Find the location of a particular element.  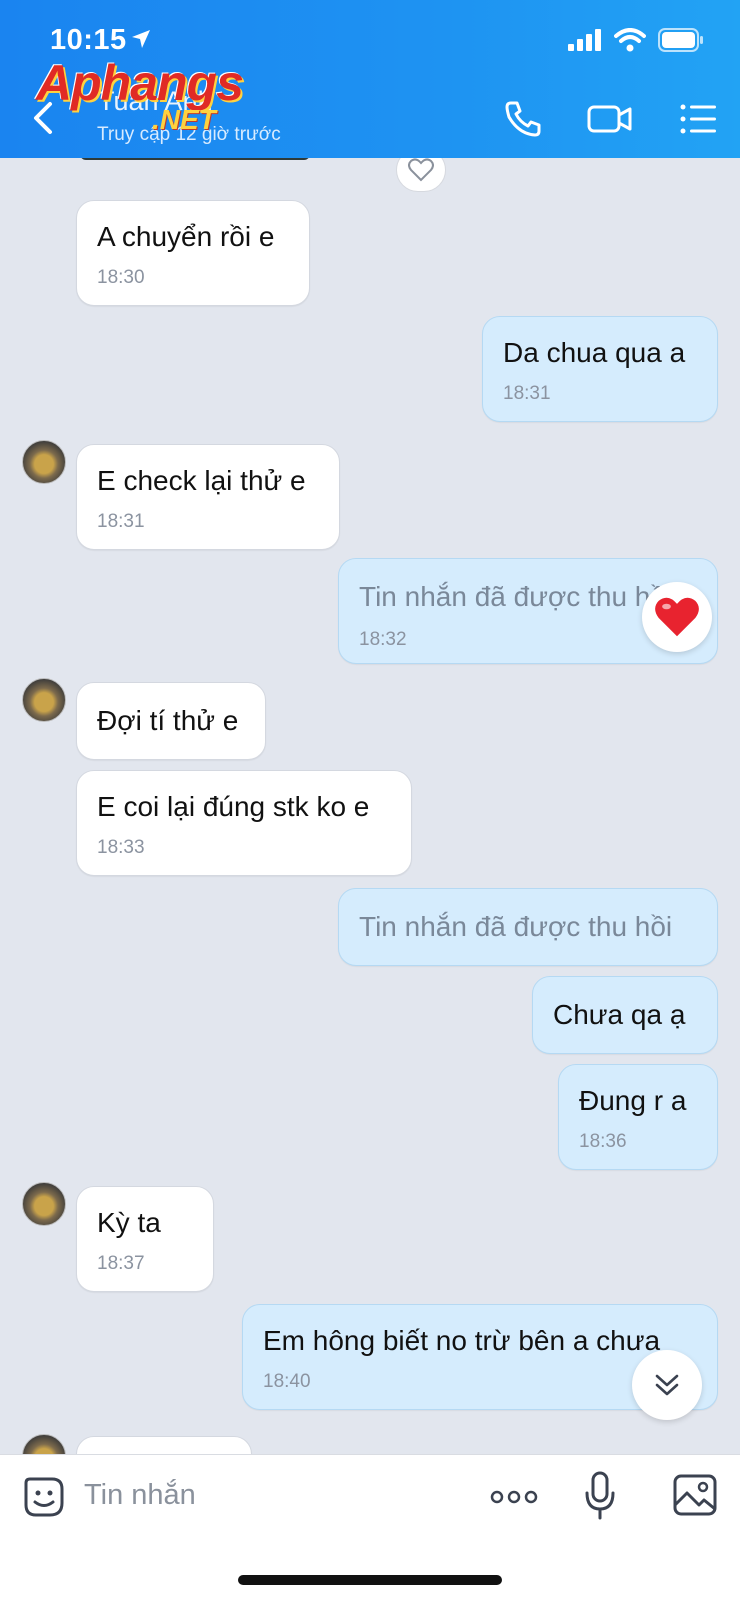

message-text: Em hông biết no trừ bên a chưa is located at coordinates (462, 1340).